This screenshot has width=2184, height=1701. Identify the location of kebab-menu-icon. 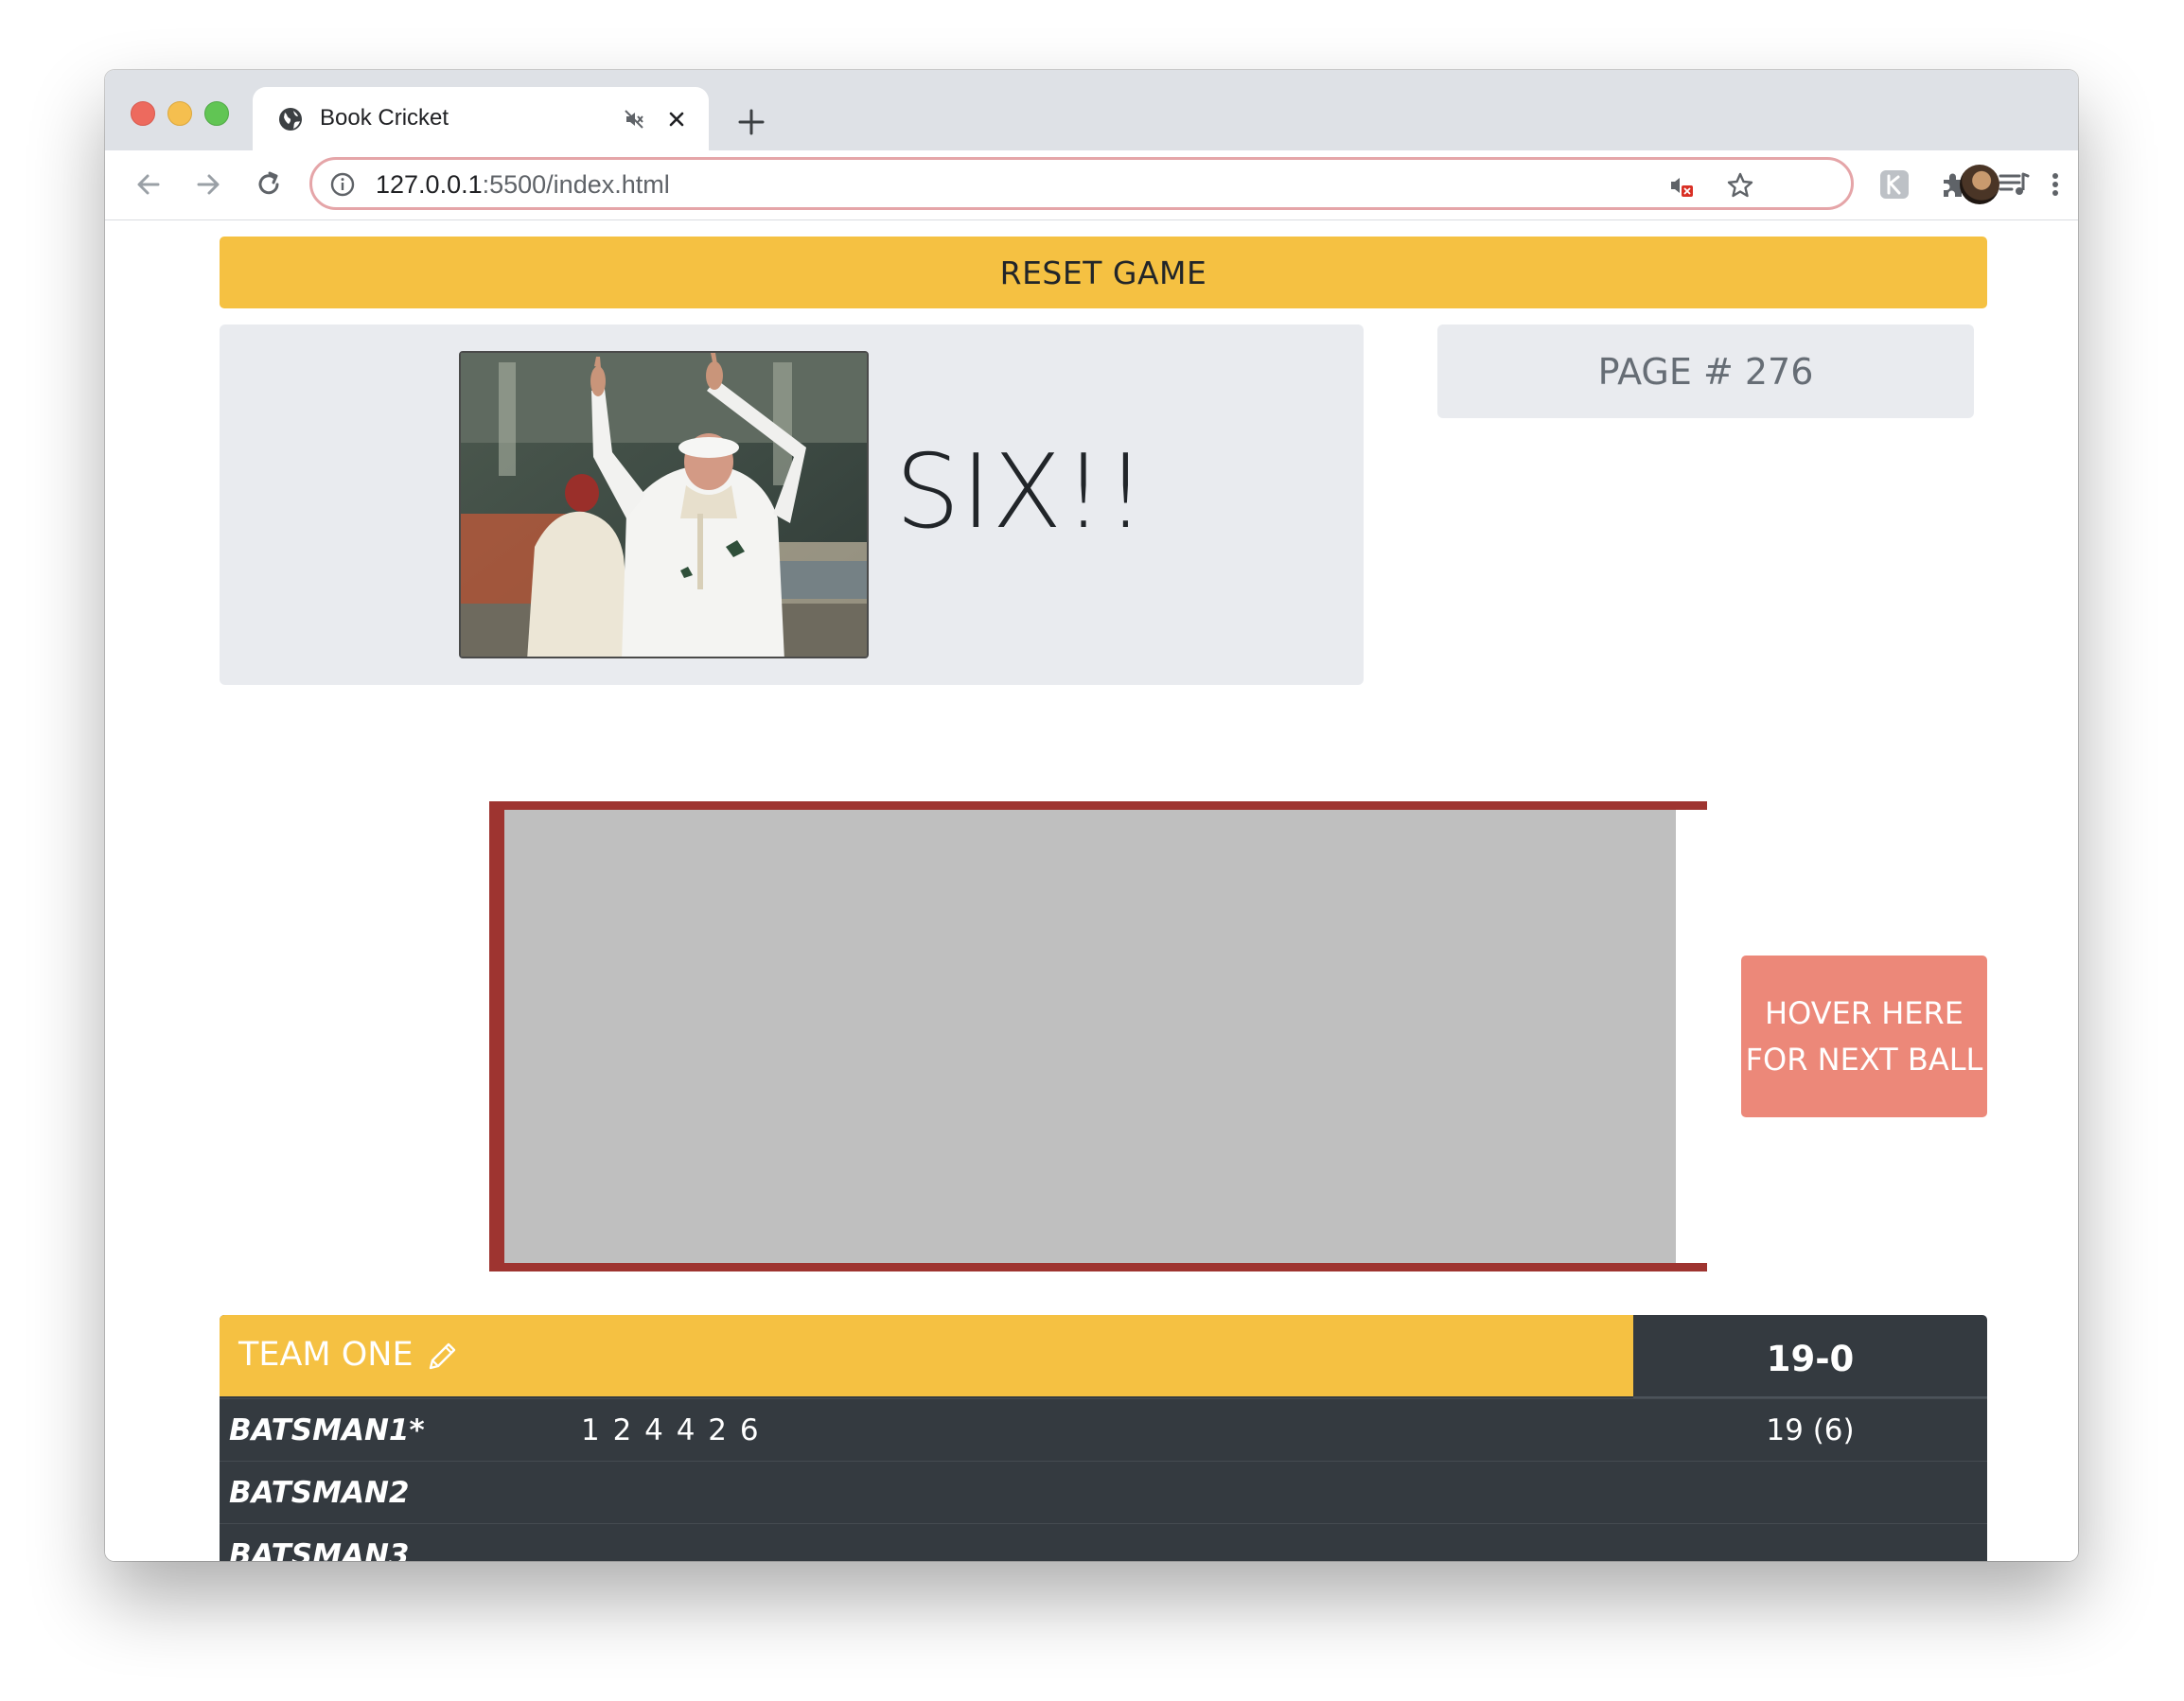
(2055, 184).